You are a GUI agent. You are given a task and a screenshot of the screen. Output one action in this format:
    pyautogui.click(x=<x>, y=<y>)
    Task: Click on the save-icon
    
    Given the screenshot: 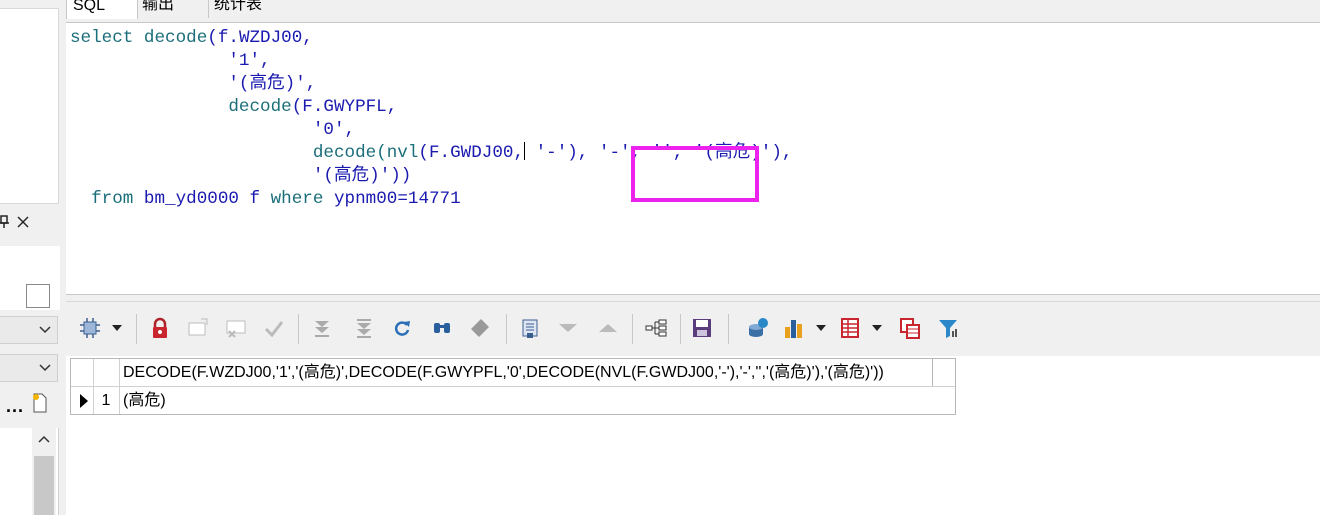 What is the action you would take?
    pyautogui.click(x=702, y=328)
    